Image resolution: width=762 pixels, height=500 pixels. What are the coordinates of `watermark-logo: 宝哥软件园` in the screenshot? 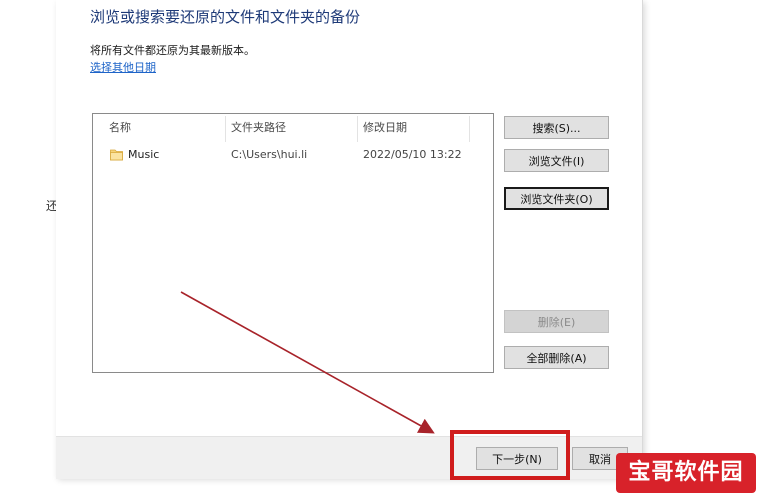 It's located at (686, 473).